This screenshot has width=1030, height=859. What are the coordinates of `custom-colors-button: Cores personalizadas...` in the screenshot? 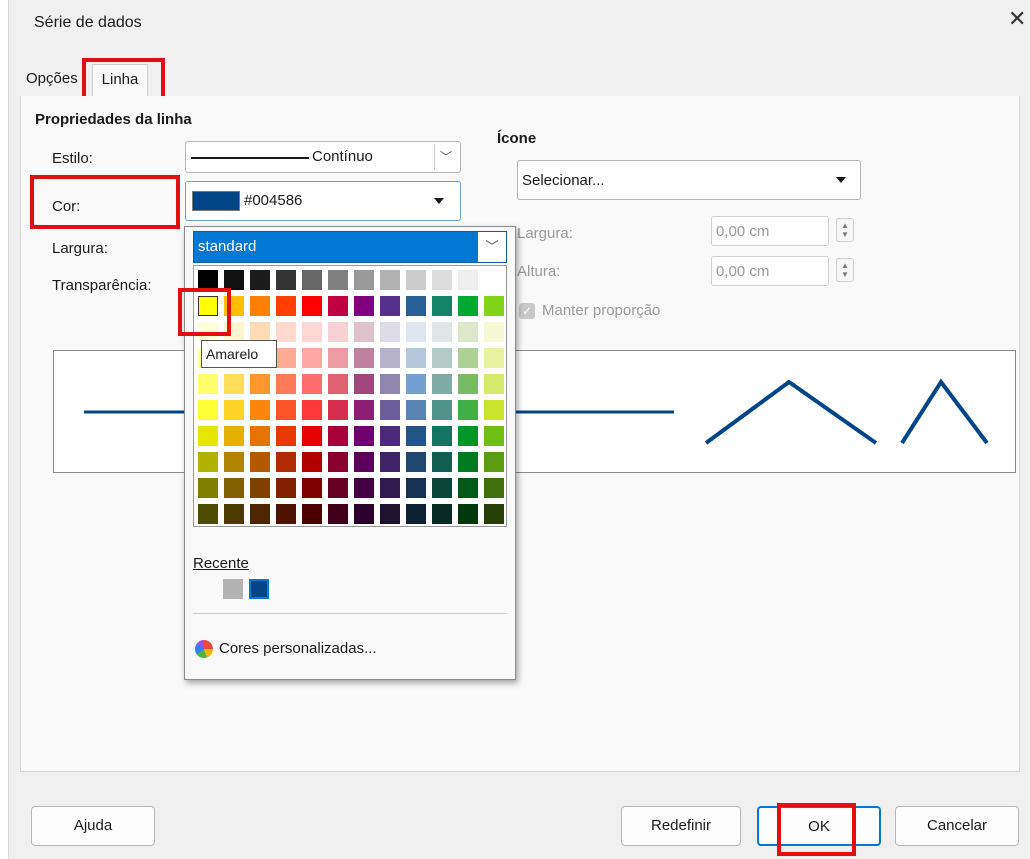 It's located at (298, 648).